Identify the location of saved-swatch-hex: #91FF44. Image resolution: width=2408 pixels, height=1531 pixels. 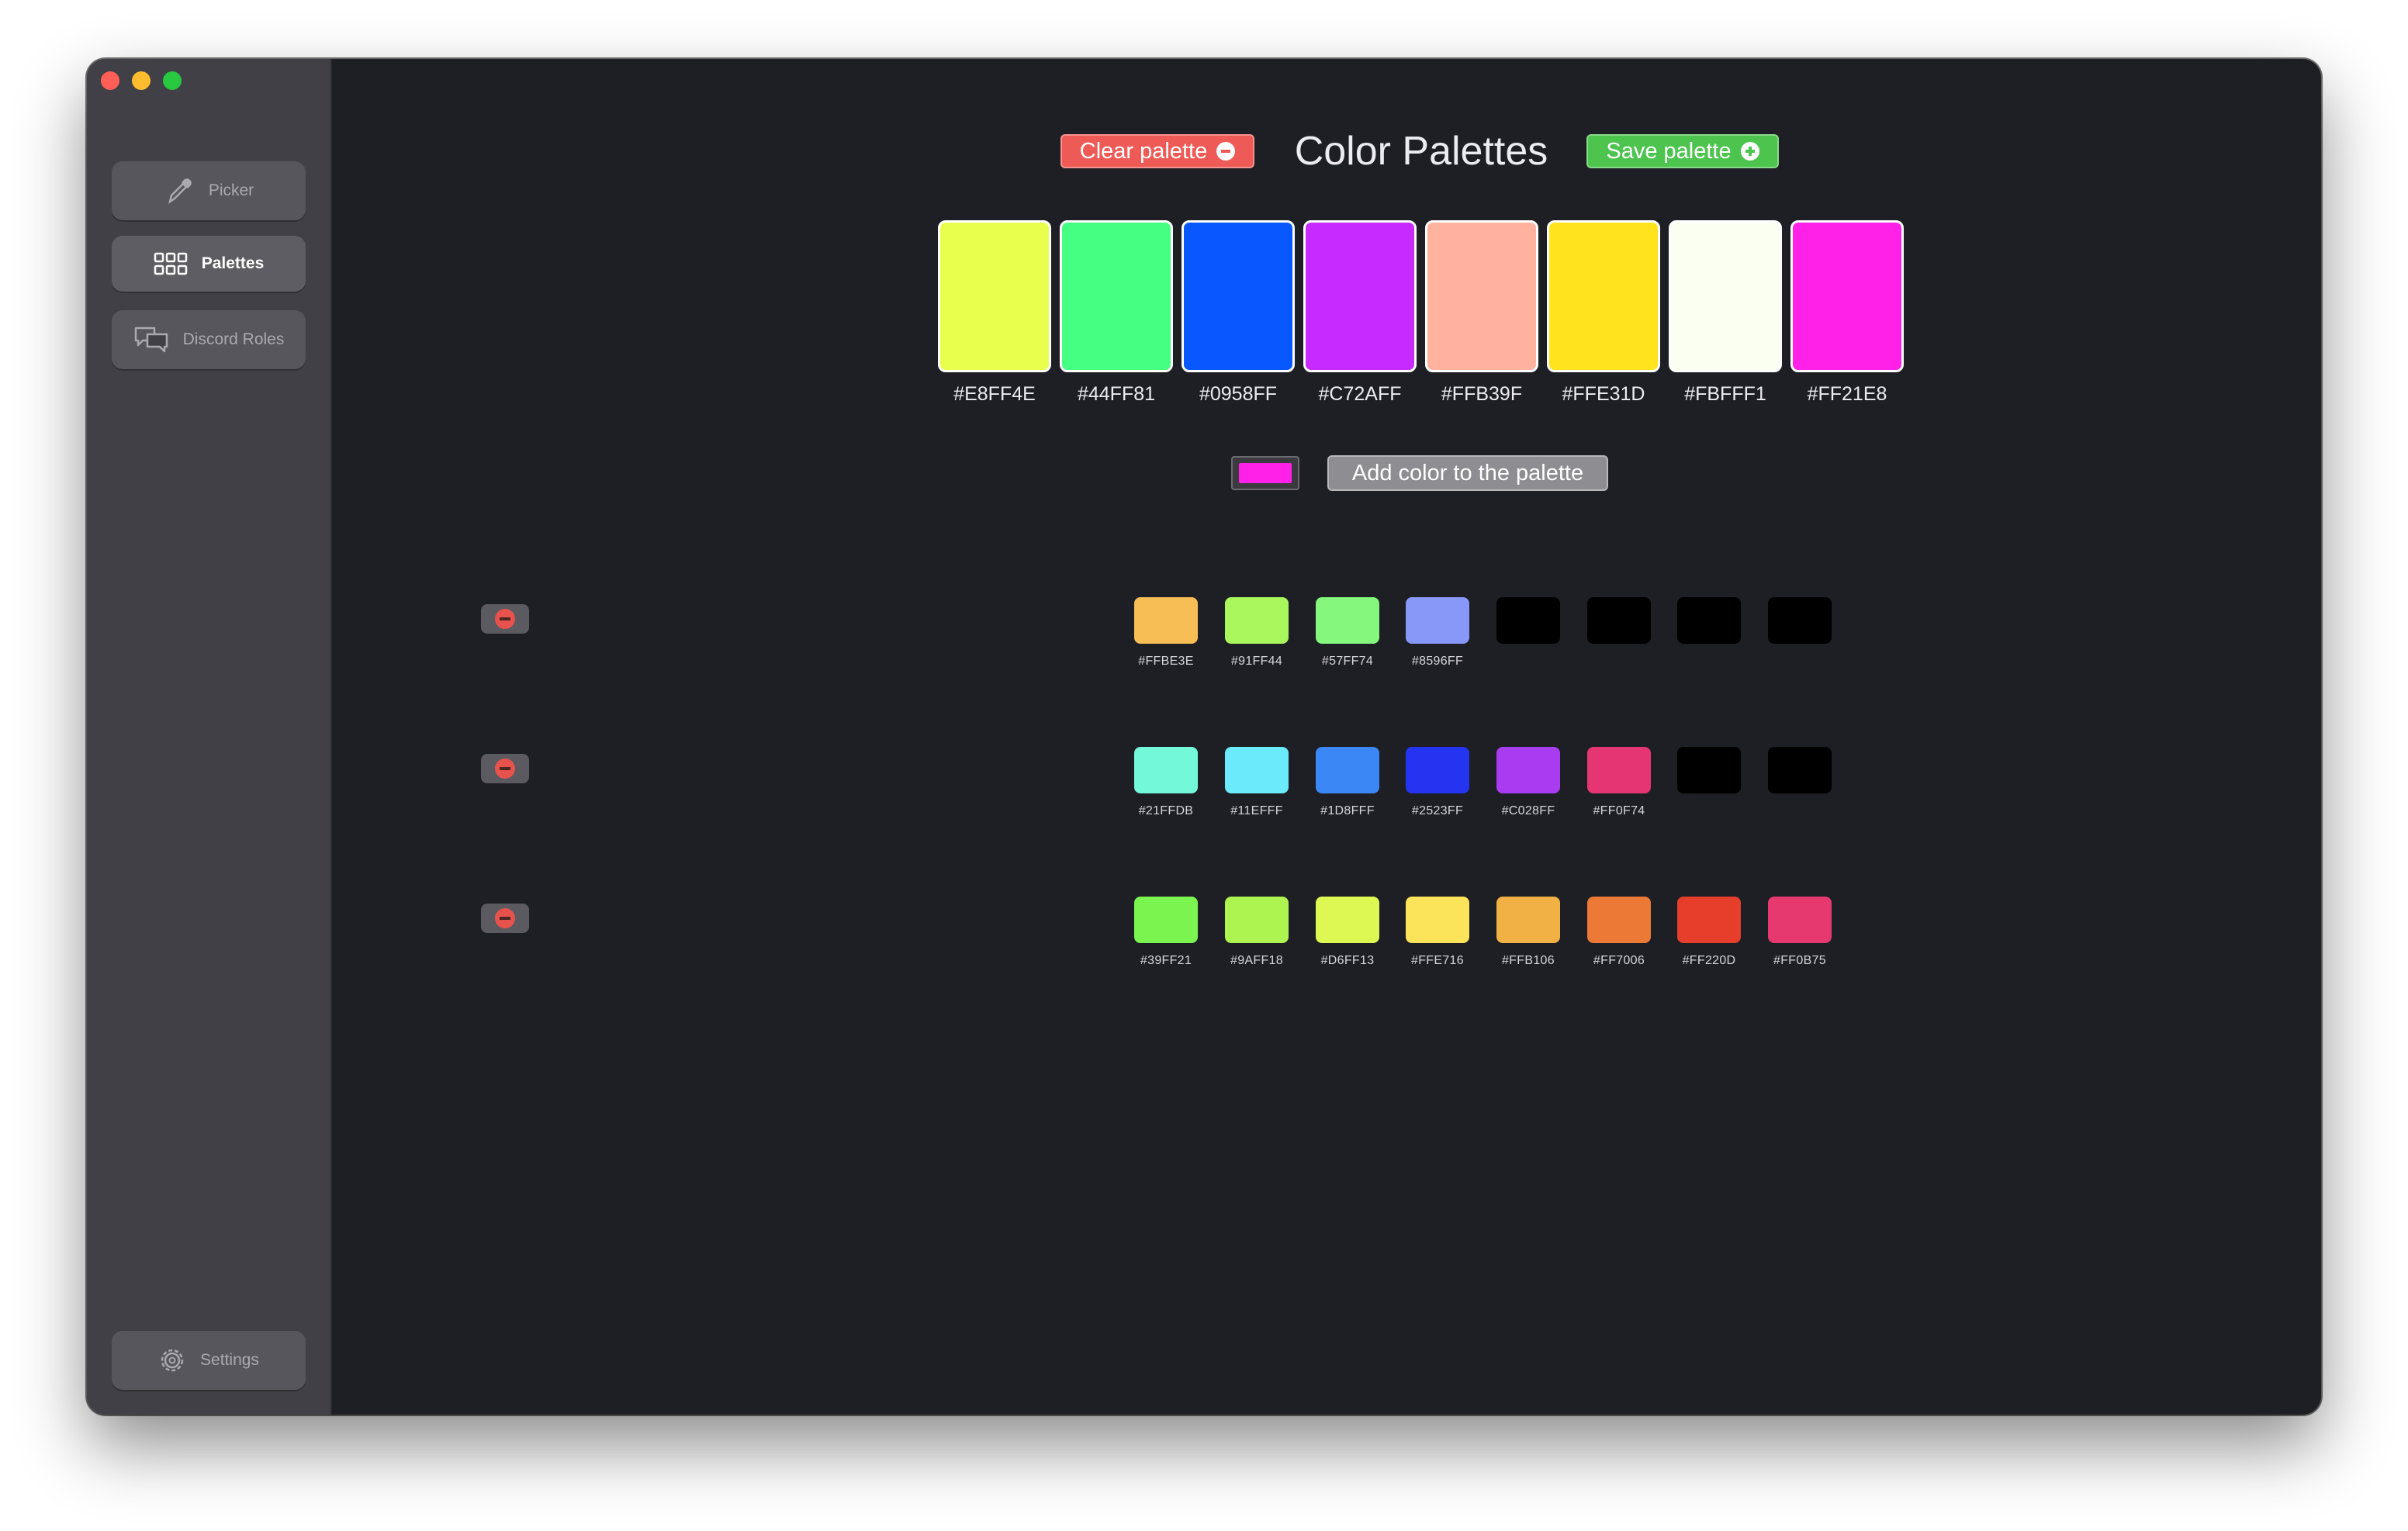
(1256, 661).